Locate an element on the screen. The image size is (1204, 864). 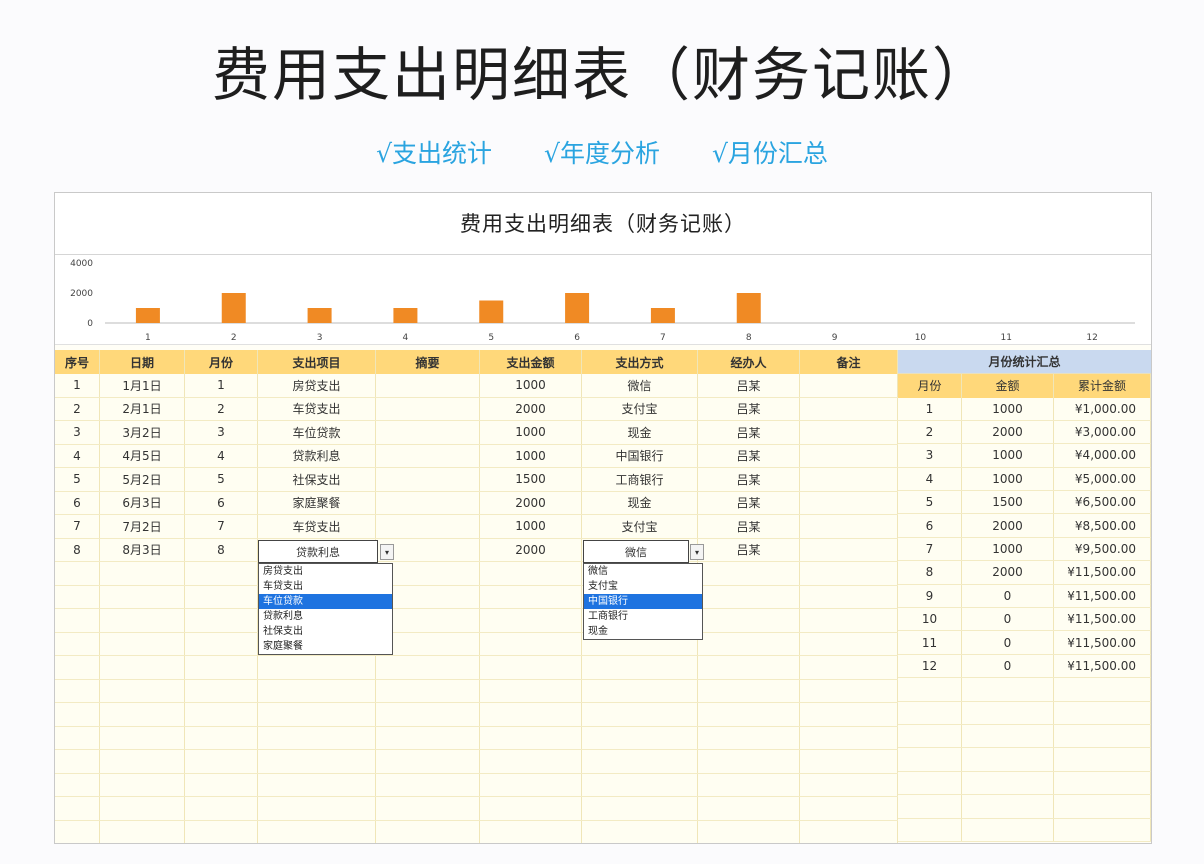
cell-col-month: 5 is located at coordinates (221, 479).